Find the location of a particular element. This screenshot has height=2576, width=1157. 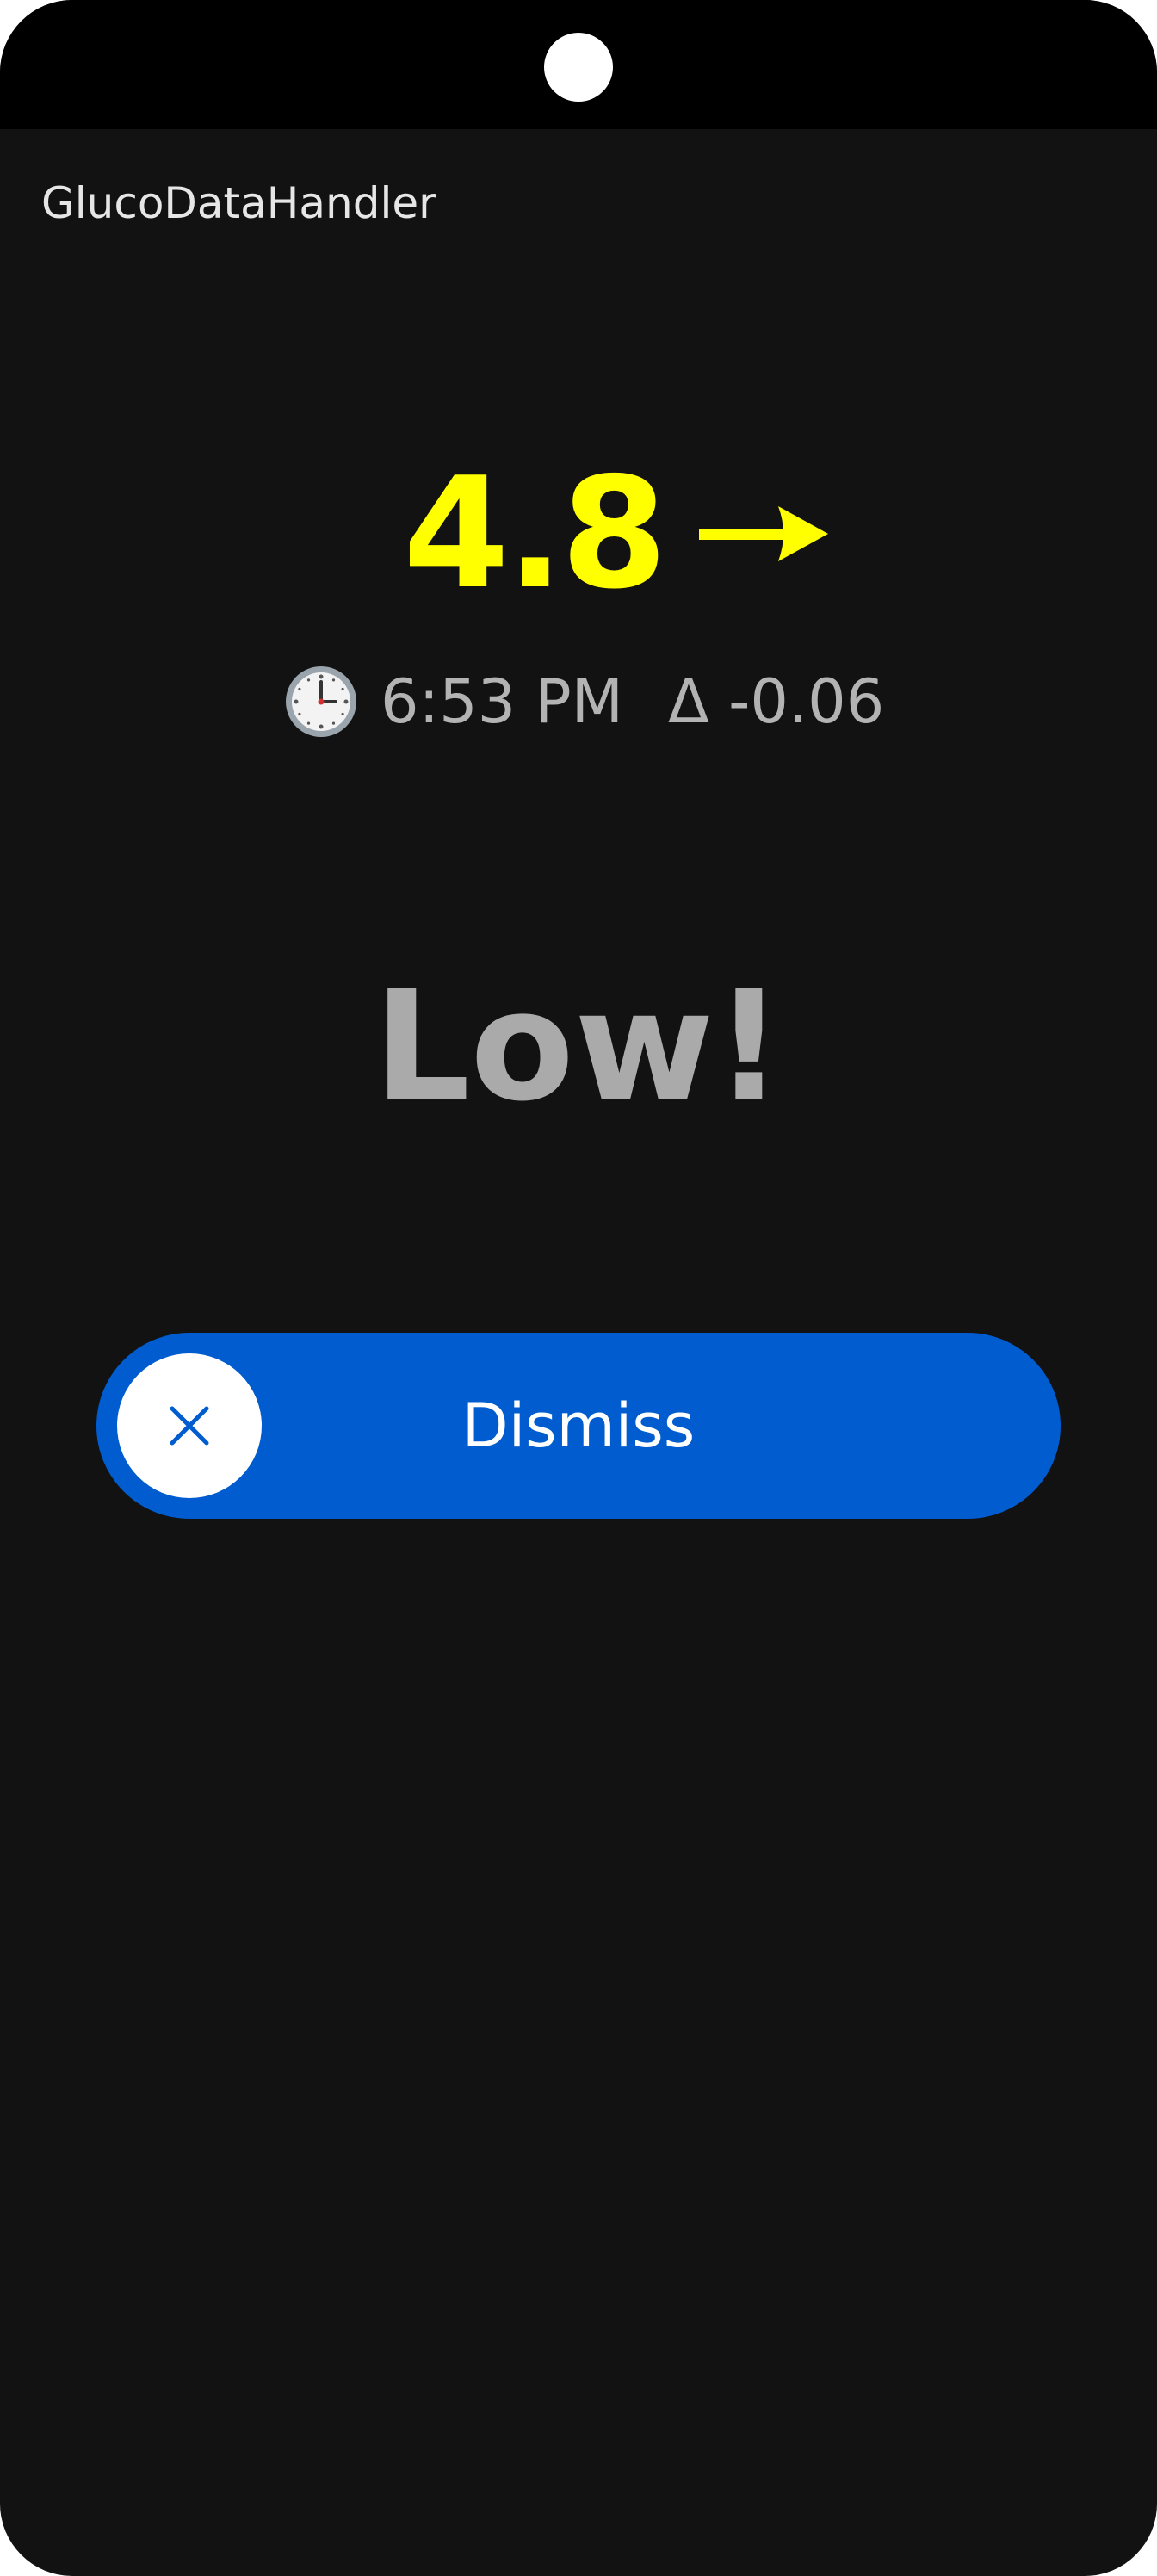

reading-delta: Δ -0.06 is located at coordinates (776, 701).